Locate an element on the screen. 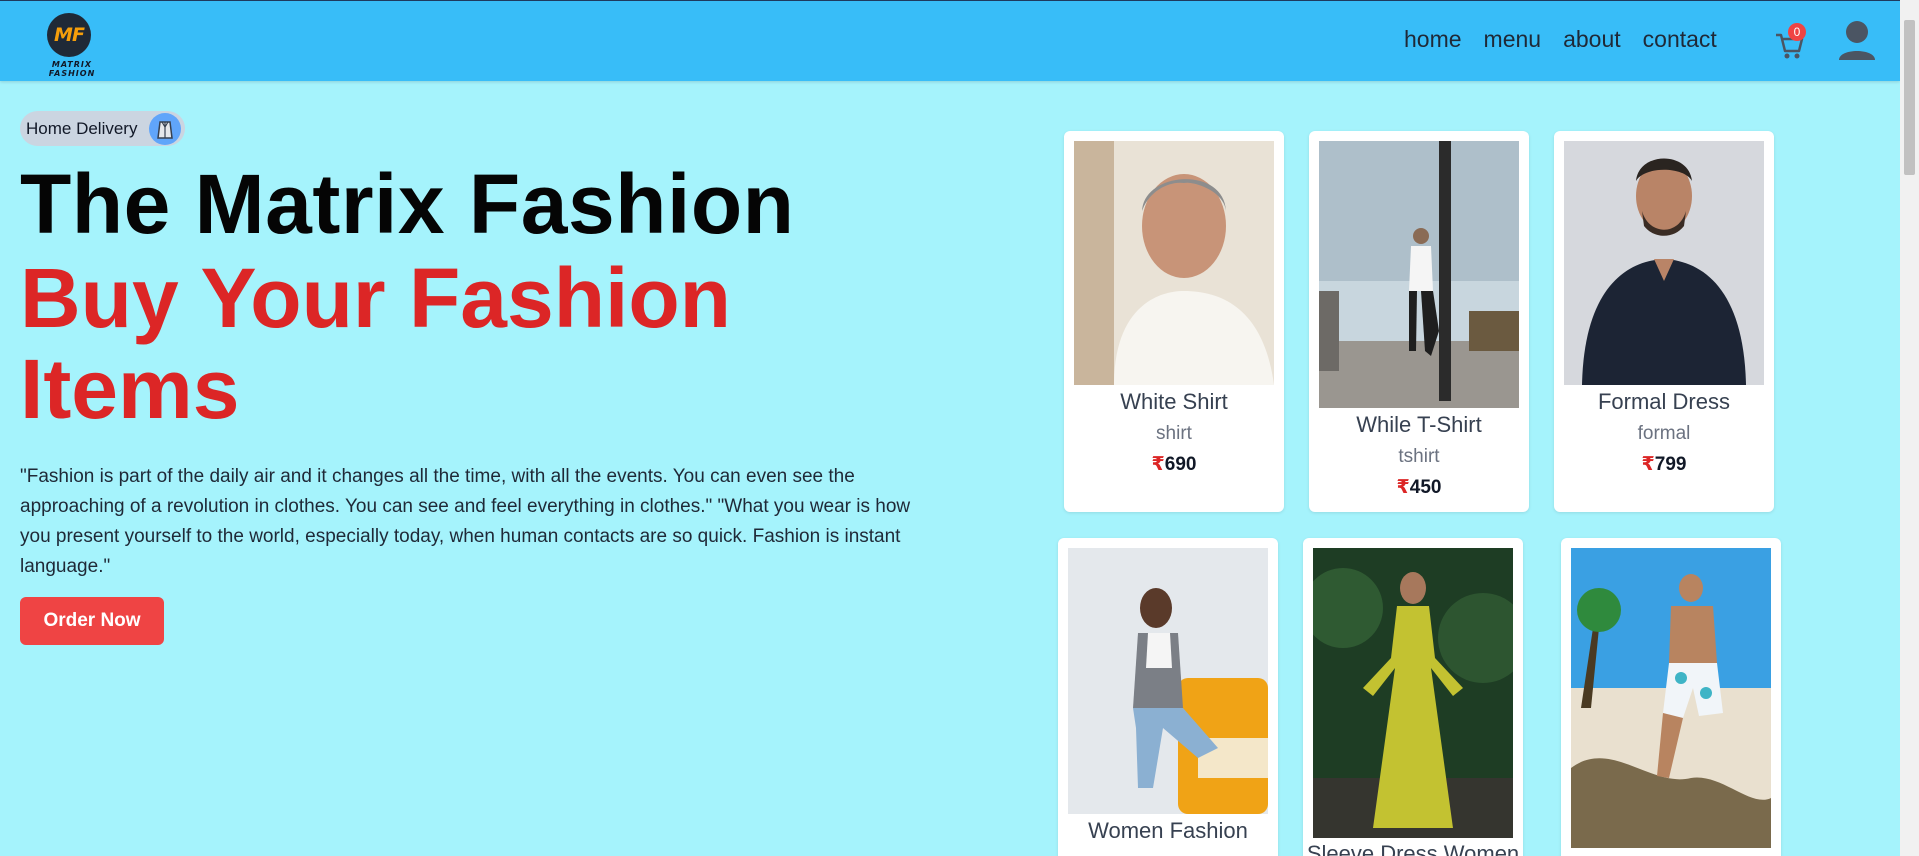 Image resolution: width=1919 pixels, height=856 pixels. product-price: ₹690 is located at coordinates (1174, 464).